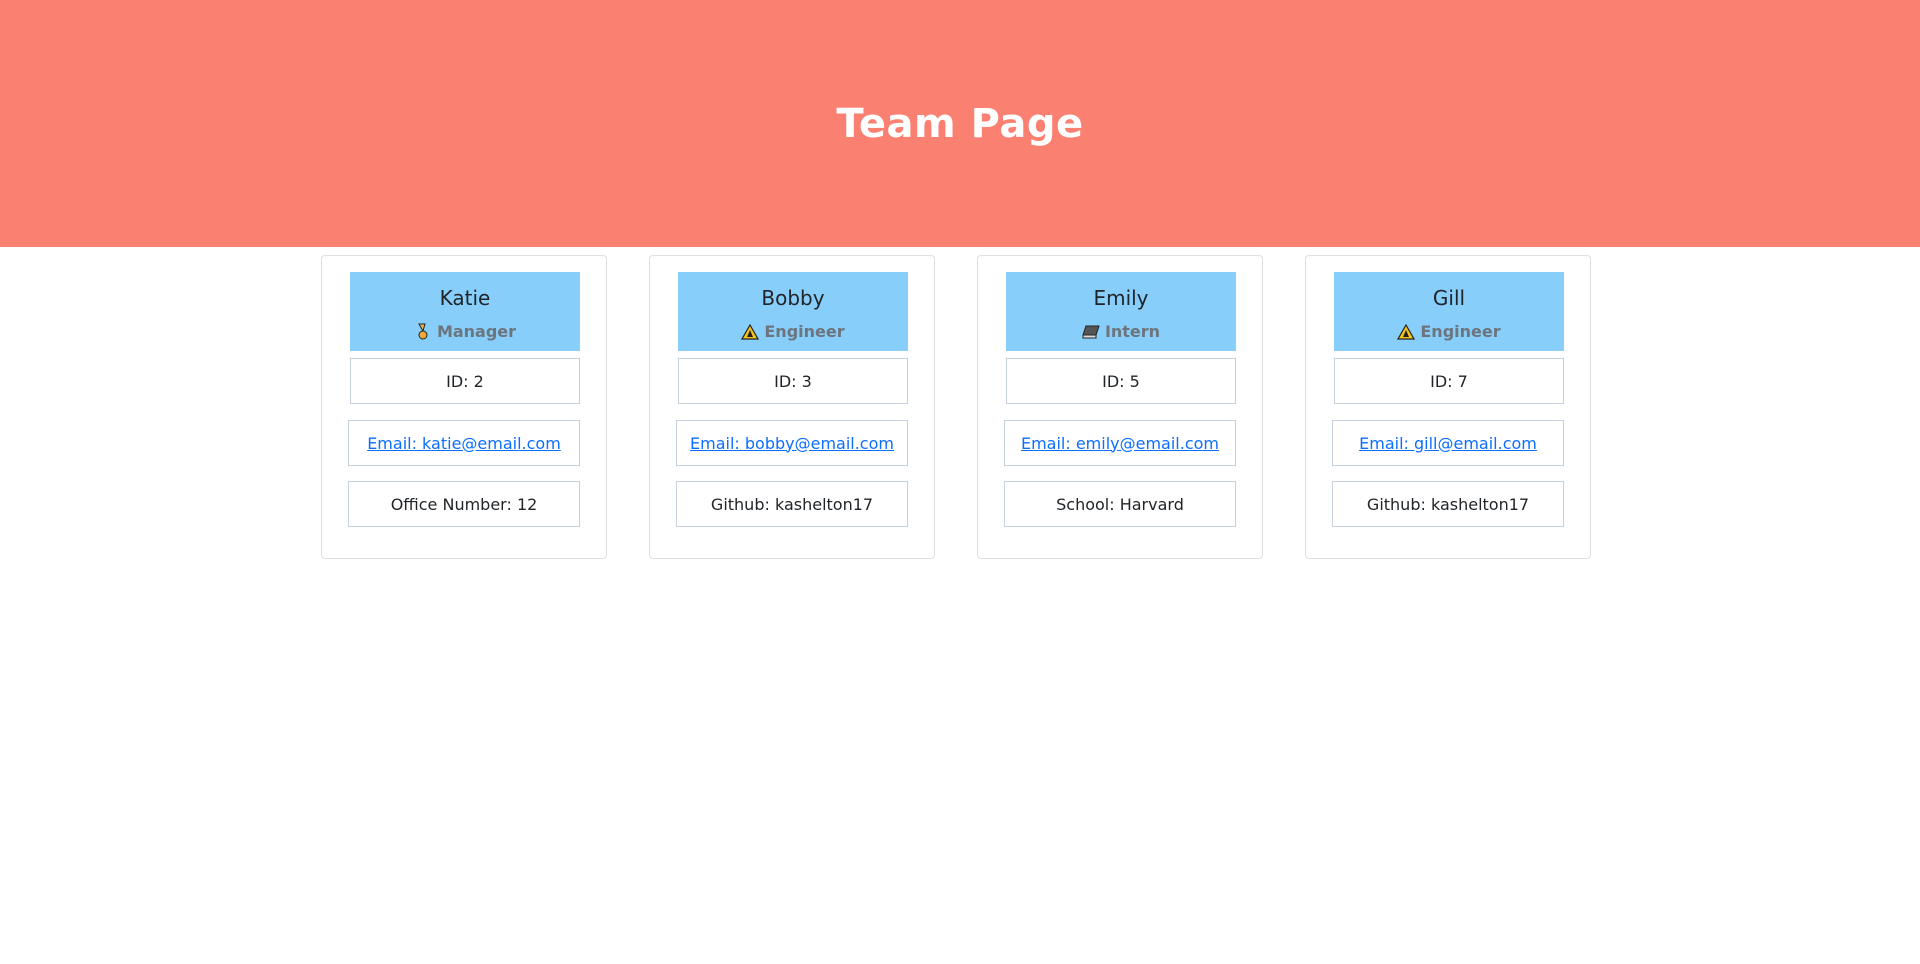 Image resolution: width=1920 pixels, height=964 pixels. Describe the element at coordinates (1449, 381) in the screenshot. I see `member-id: ID: 7` at that location.